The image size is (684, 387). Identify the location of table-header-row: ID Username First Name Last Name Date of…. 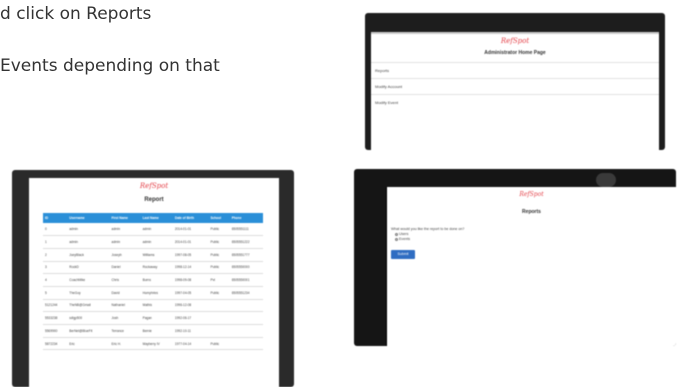
(153, 218).